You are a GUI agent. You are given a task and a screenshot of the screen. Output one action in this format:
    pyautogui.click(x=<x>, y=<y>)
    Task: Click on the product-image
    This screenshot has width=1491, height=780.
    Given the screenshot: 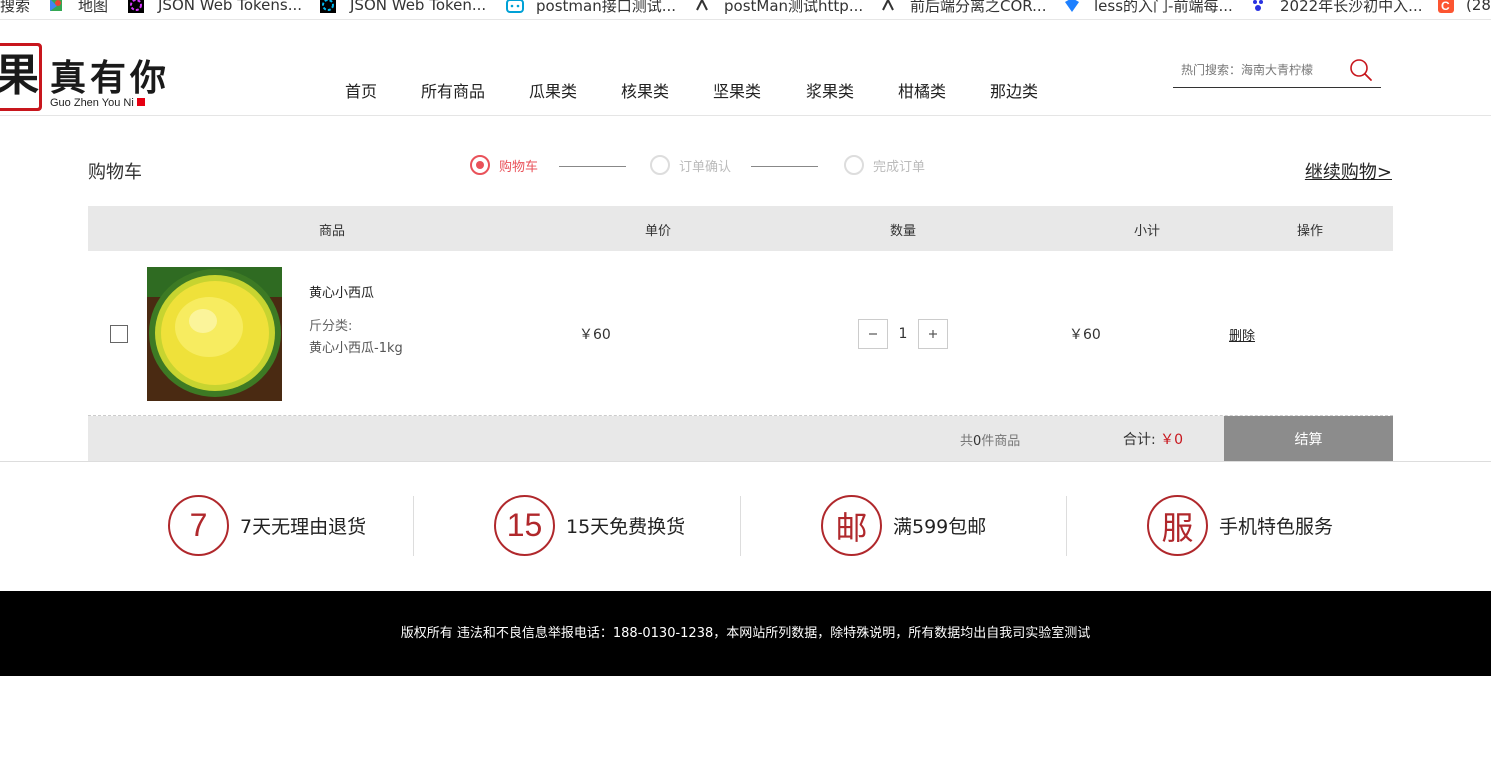 What is the action you would take?
    pyautogui.click(x=214, y=334)
    